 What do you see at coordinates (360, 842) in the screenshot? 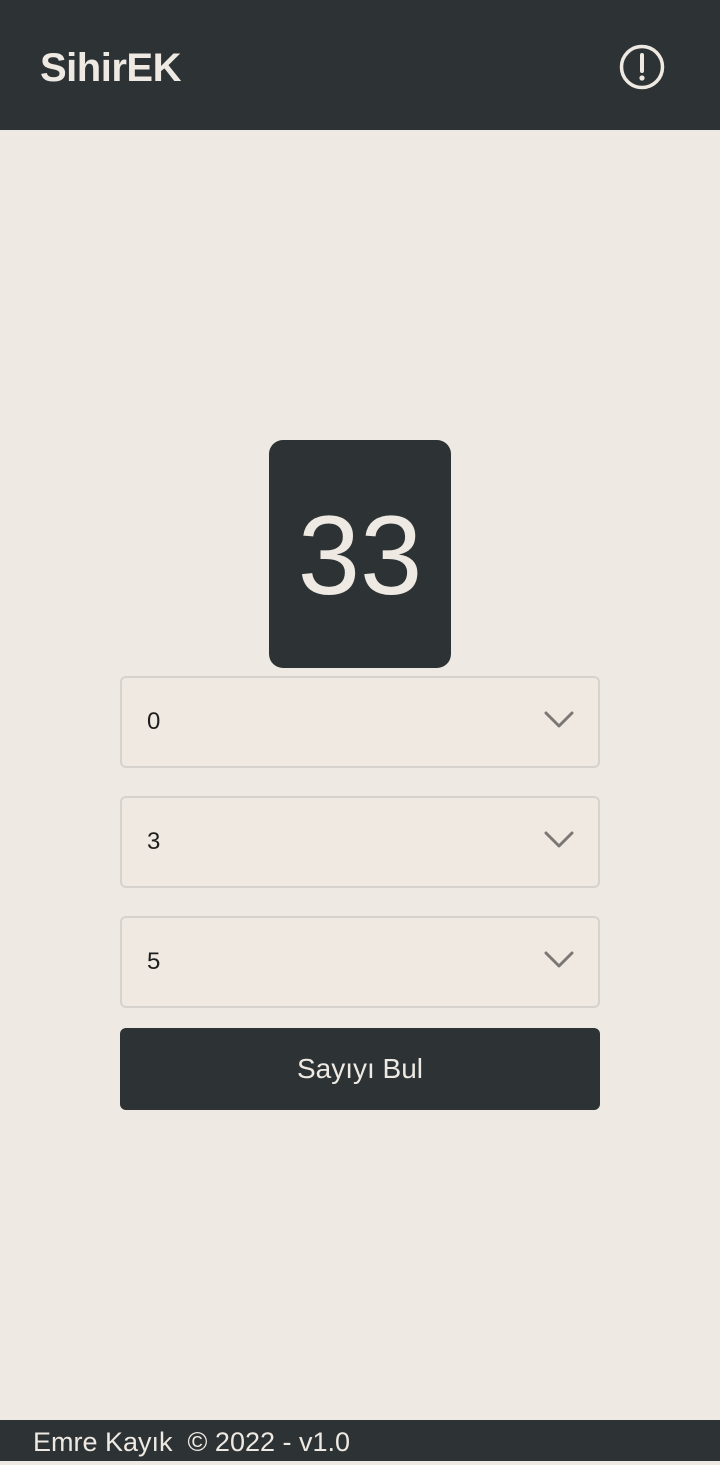
I see `digit-select-2: 3` at bounding box center [360, 842].